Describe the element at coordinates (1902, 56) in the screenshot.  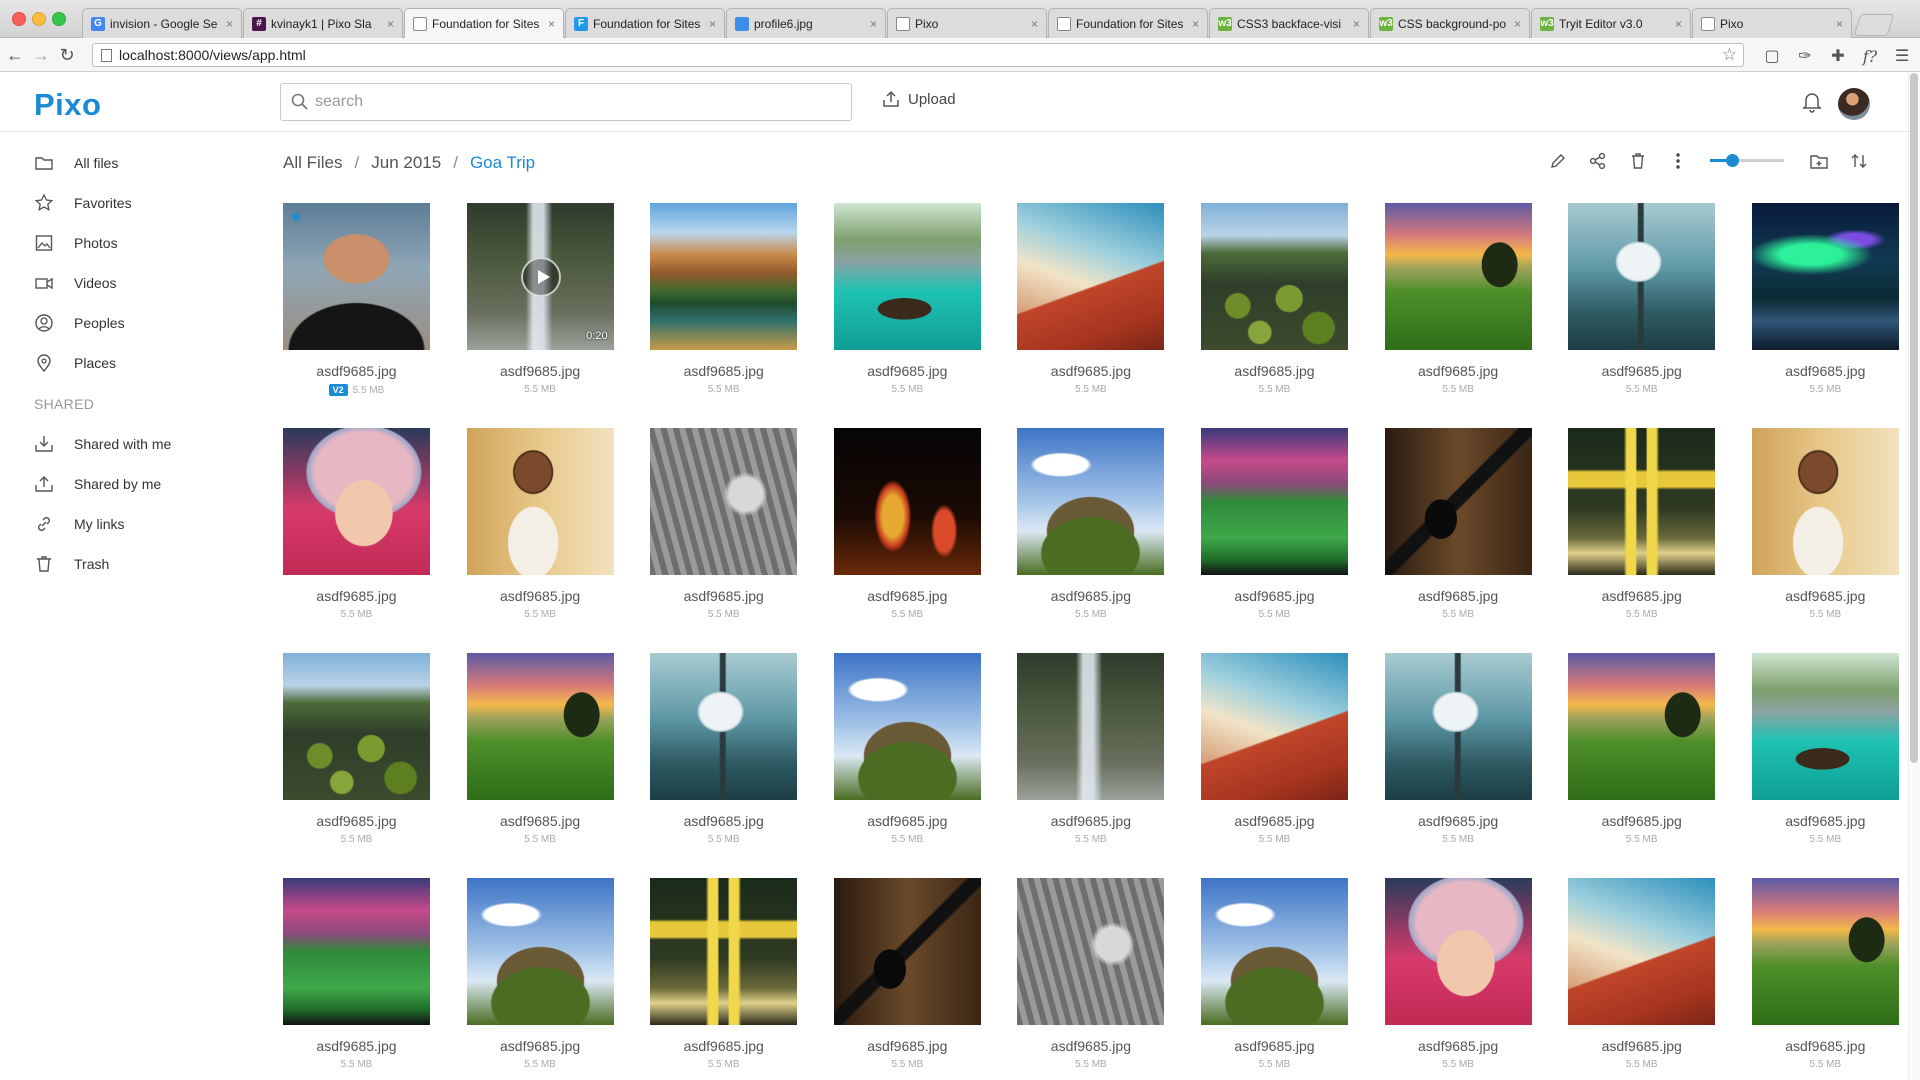
I see `menu-icon: ☰` at that location.